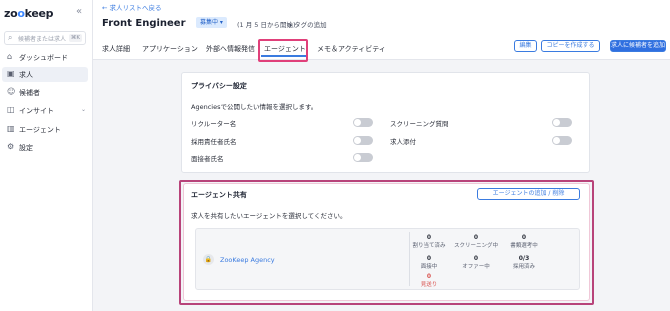 Image resolution: width=670 pixels, height=311 pixels. Describe the element at coordinates (29, 93) in the screenshot. I see `sidebar-item-label: 候補者` at that location.